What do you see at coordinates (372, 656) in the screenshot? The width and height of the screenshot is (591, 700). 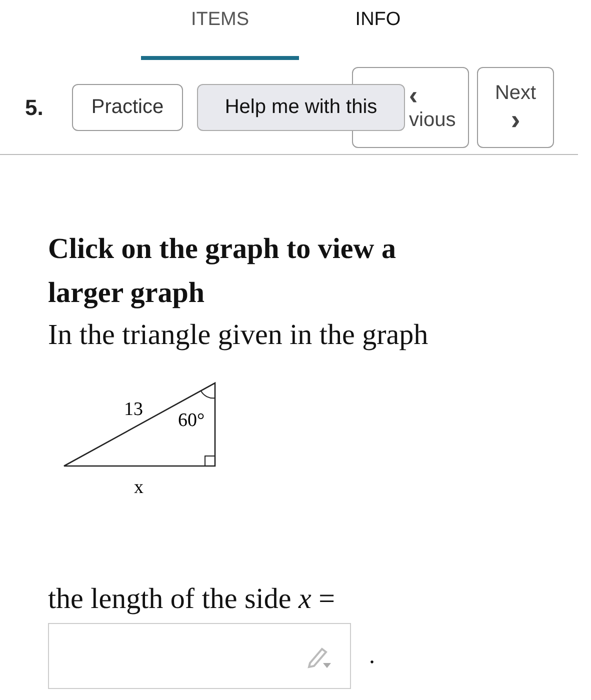 I see `period-mark: .` at bounding box center [372, 656].